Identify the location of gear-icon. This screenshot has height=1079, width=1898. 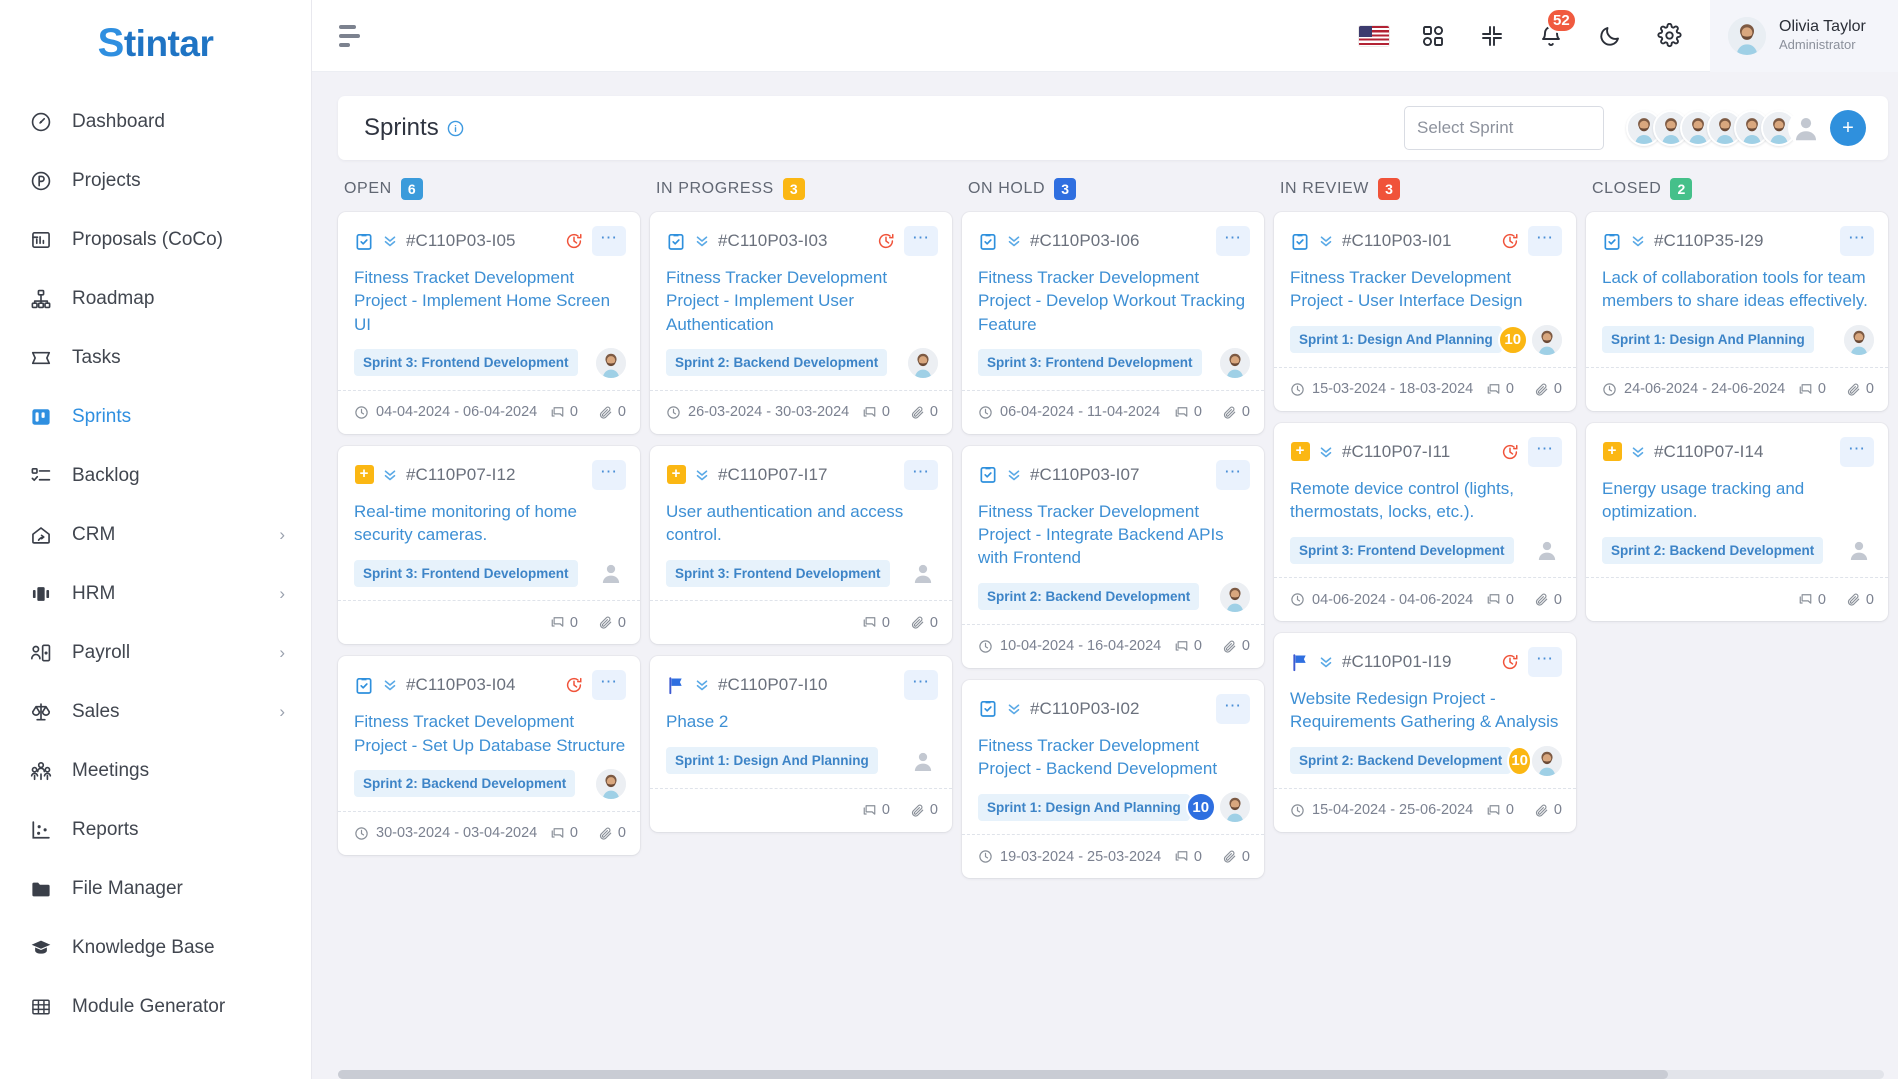
(1669, 36).